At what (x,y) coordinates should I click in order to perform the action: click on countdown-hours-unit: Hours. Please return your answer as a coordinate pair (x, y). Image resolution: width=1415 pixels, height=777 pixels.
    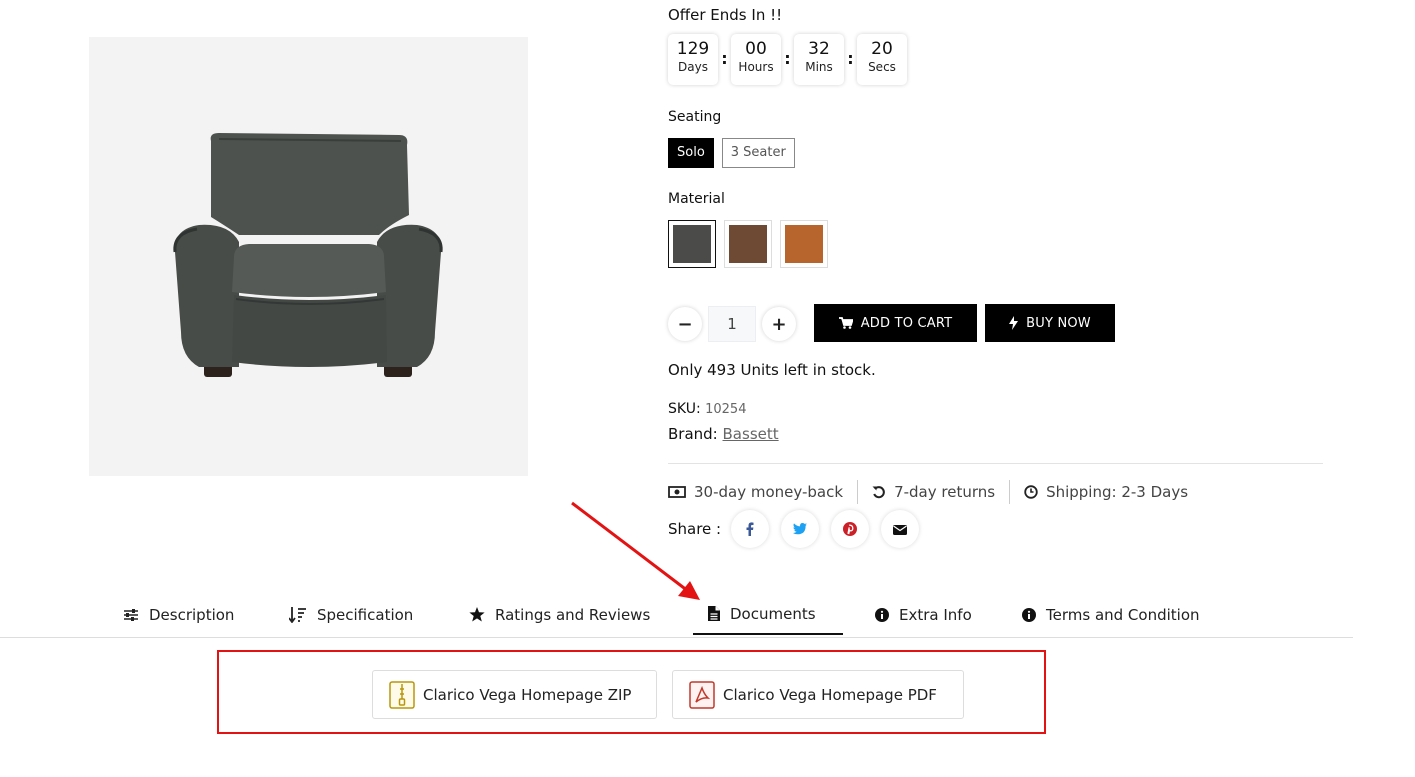
    Looking at the image, I should click on (756, 67).